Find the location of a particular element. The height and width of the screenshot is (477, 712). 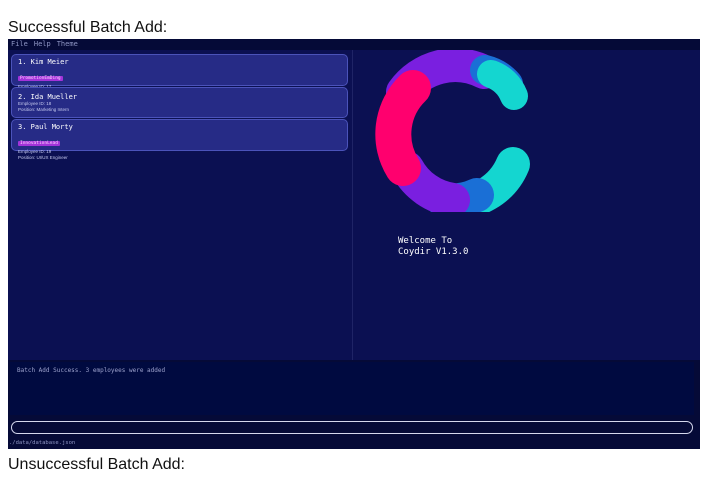

employee-name: 1. Kim Meier is located at coordinates (43, 62).